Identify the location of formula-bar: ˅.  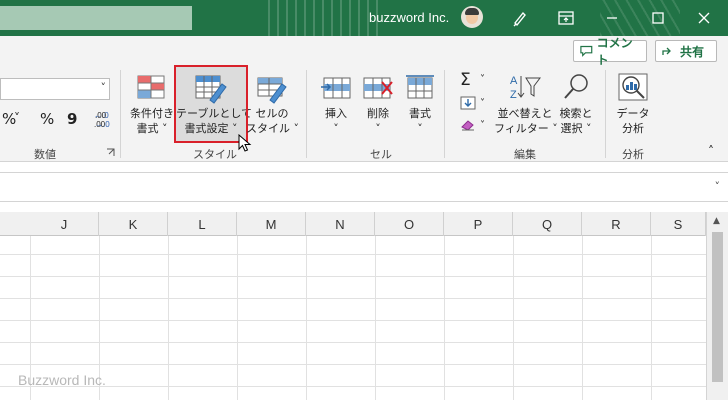
(364, 187).